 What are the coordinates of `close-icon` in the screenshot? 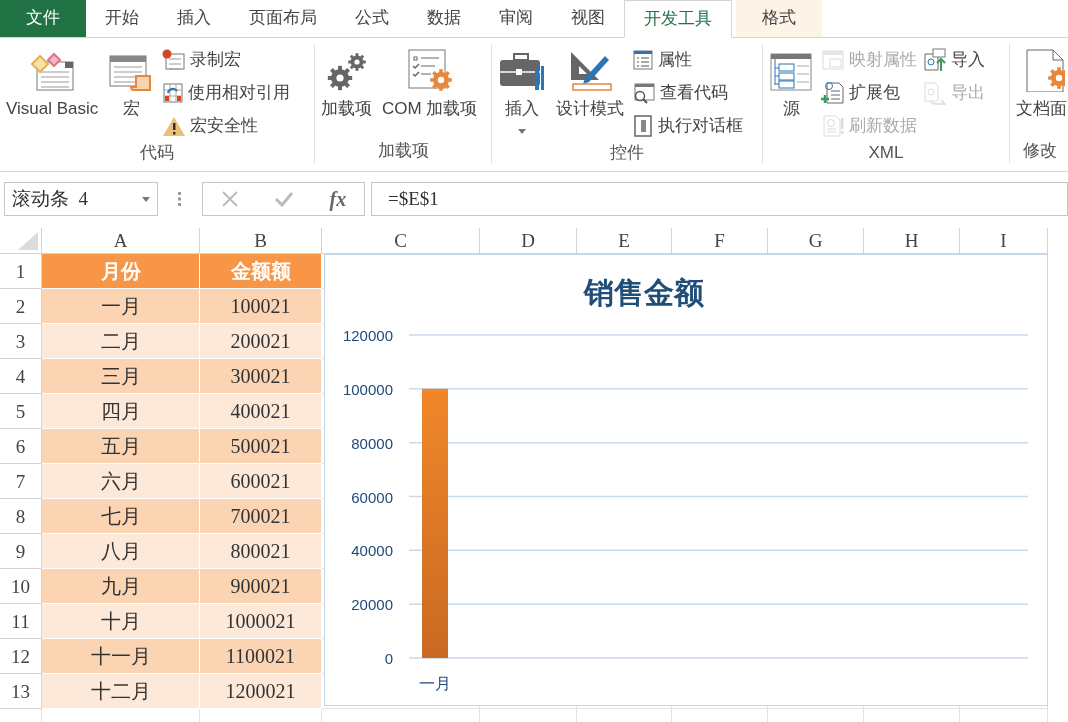 It's located at (229, 199).